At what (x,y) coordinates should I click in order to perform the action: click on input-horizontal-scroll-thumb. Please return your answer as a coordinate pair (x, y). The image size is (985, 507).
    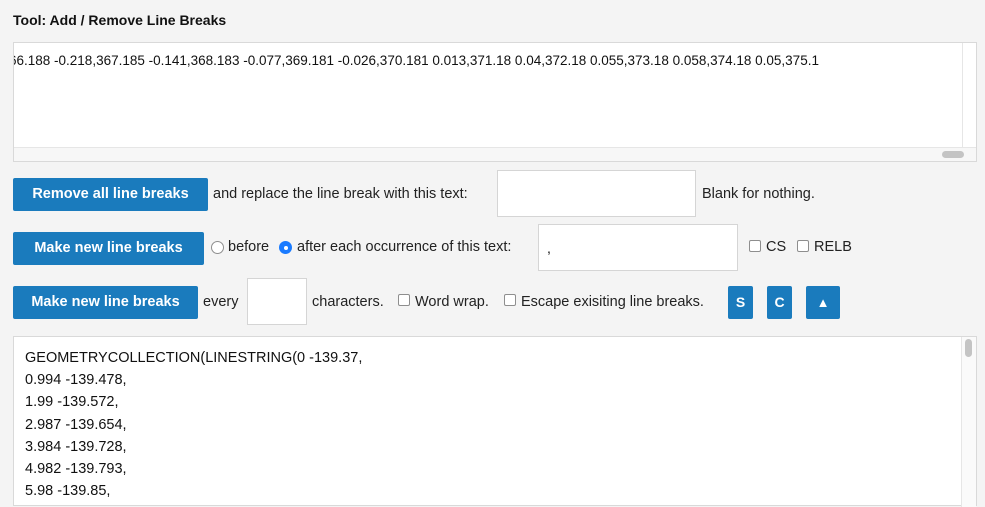
    Looking at the image, I should click on (953, 154).